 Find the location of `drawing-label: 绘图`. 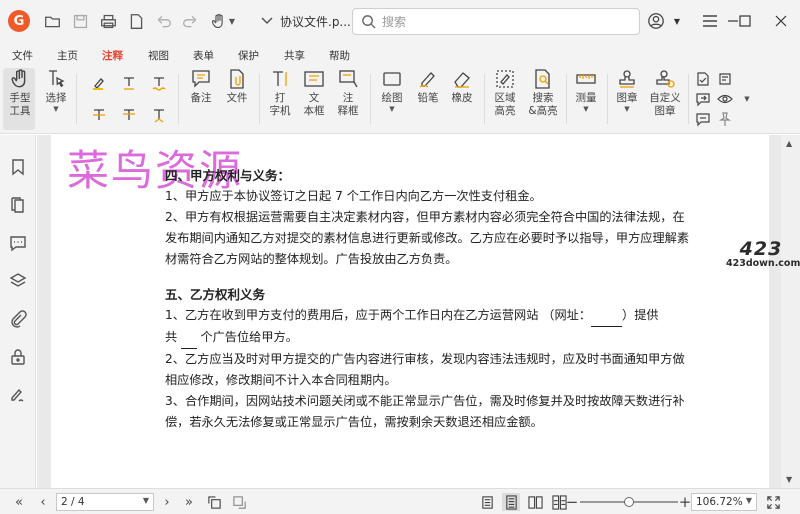

drawing-label: 绘图 is located at coordinates (392, 98).